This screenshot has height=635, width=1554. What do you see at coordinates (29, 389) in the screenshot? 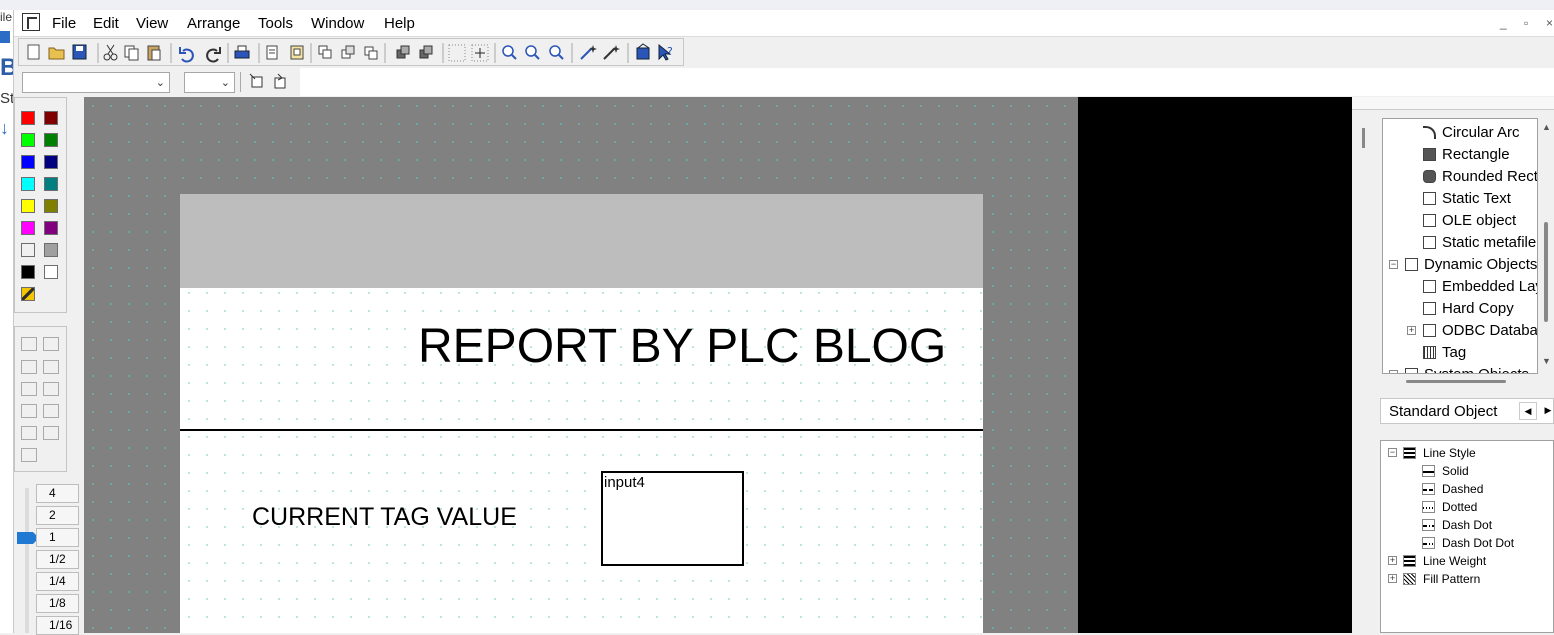
I see `align-center-h-icon` at bounding box center [29, 389].